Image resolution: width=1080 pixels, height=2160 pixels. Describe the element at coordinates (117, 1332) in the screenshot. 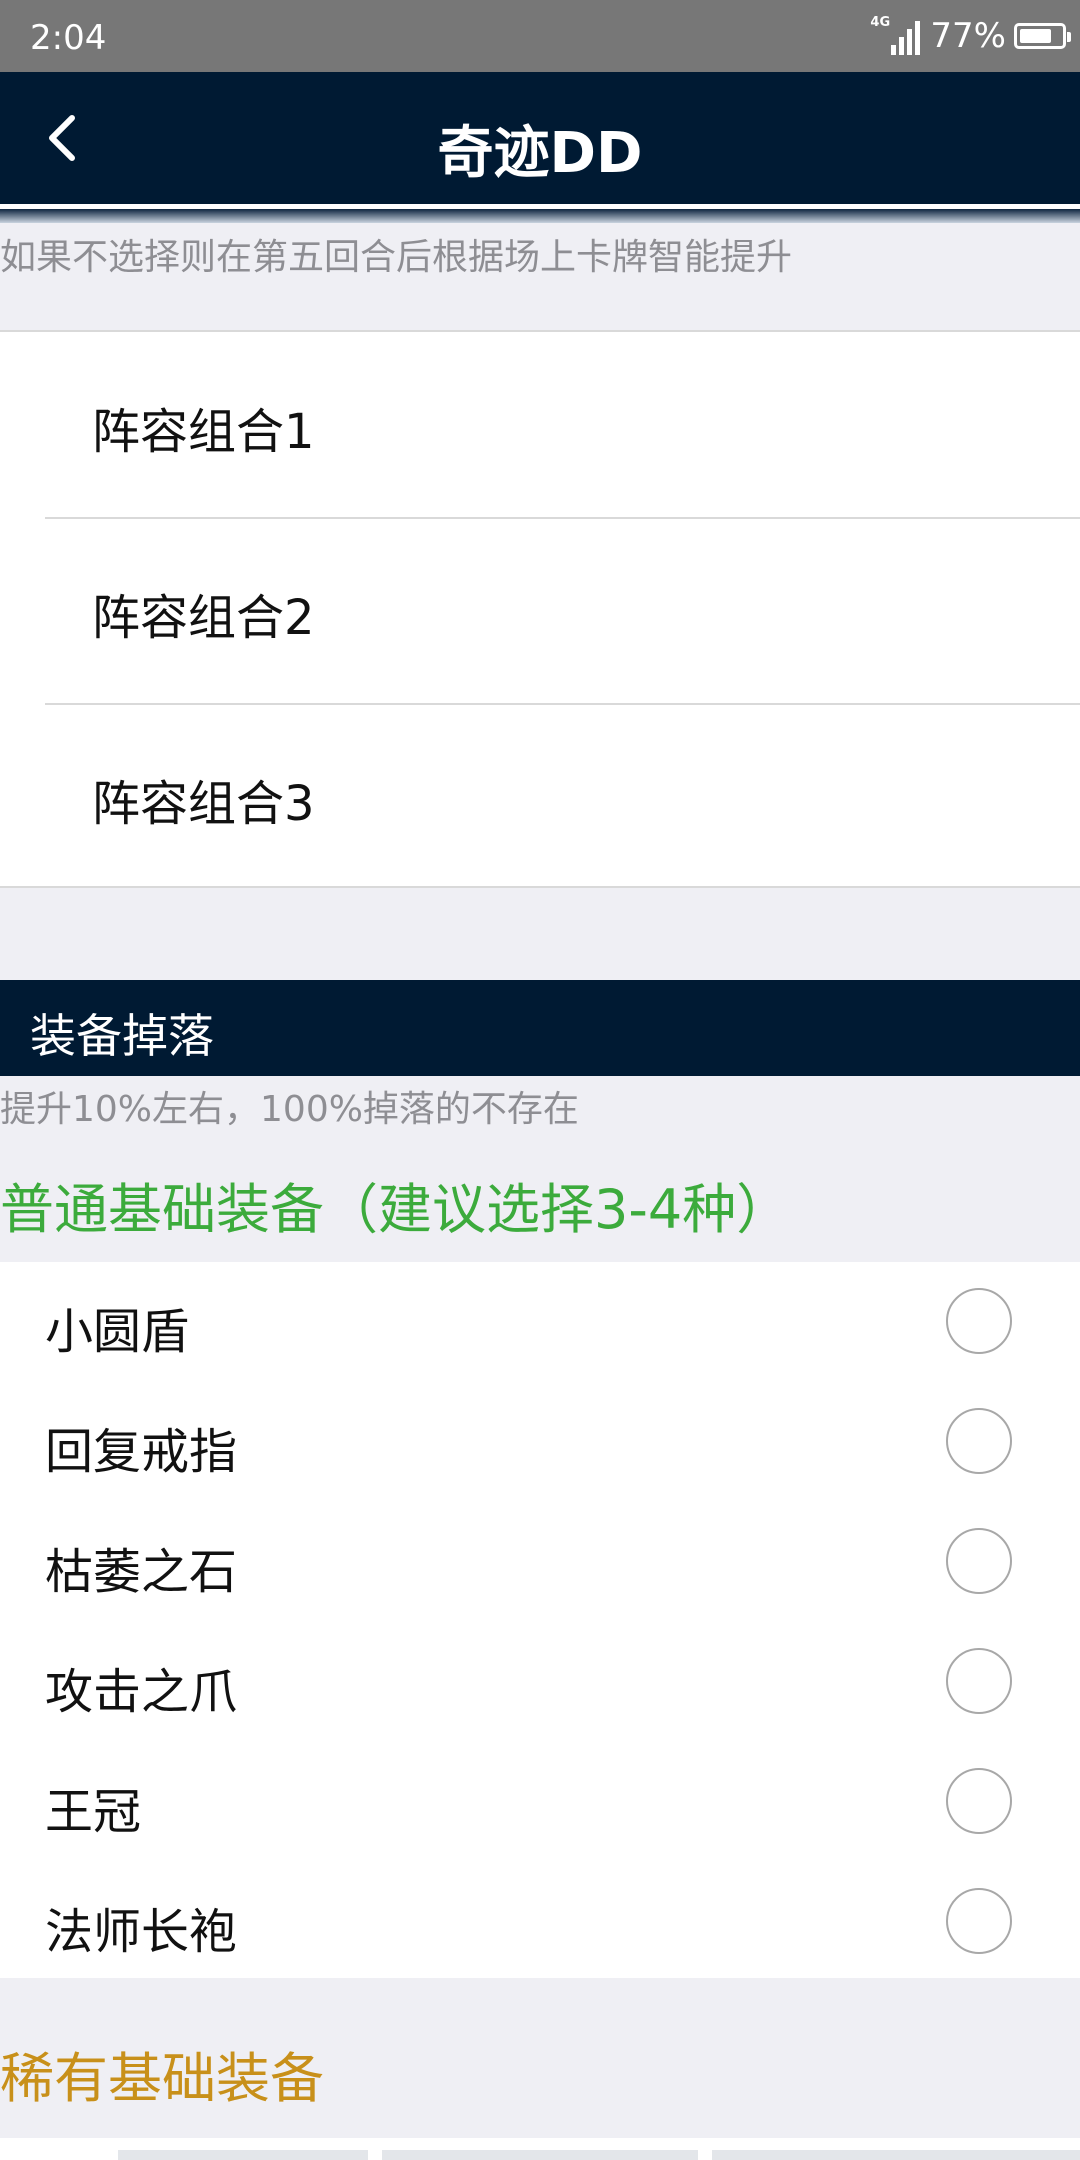

I see `equipment-label: 小圆盾` at that location.